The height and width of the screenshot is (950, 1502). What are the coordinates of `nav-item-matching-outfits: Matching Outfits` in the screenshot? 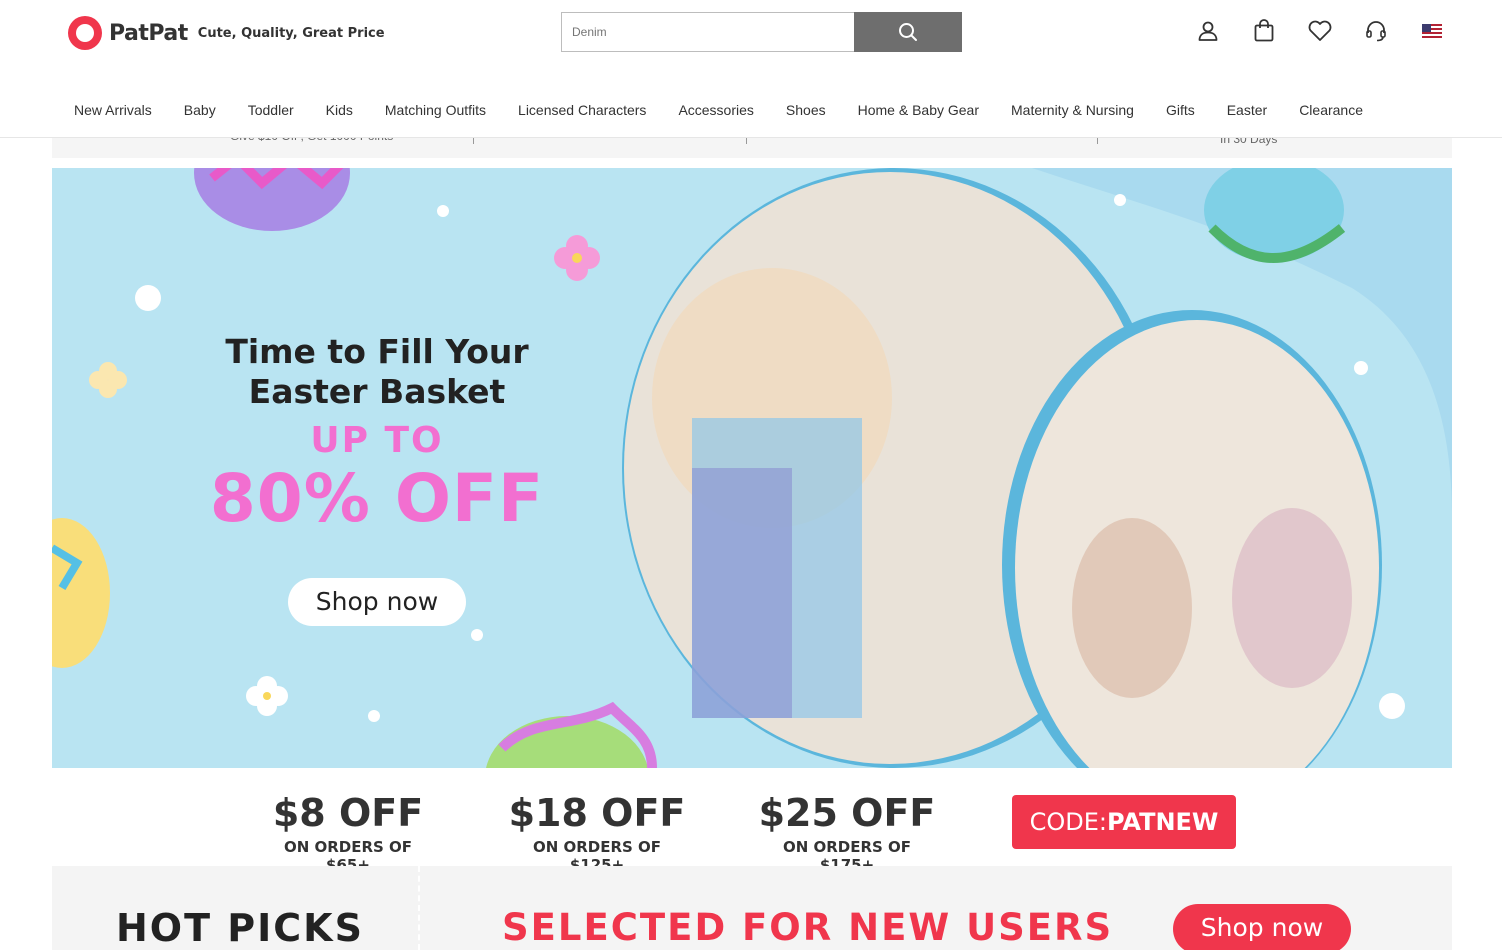 It's located at (435, 110).